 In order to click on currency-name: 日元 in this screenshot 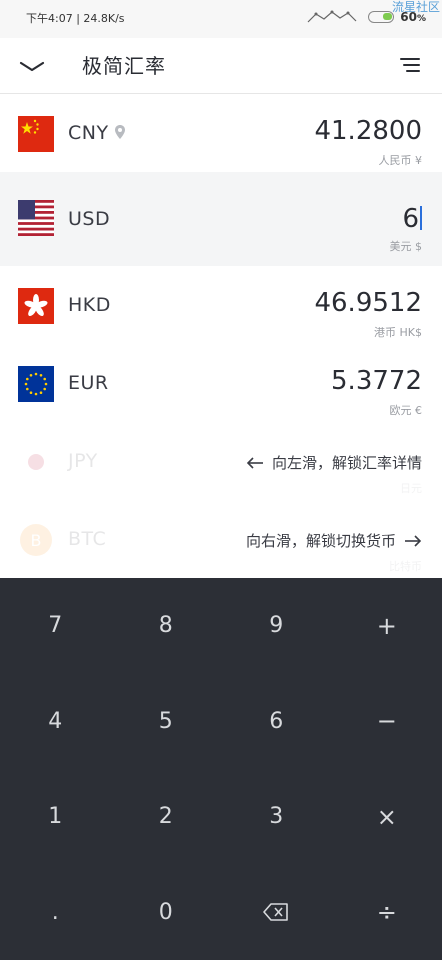, I will do `click(411, 488)`.